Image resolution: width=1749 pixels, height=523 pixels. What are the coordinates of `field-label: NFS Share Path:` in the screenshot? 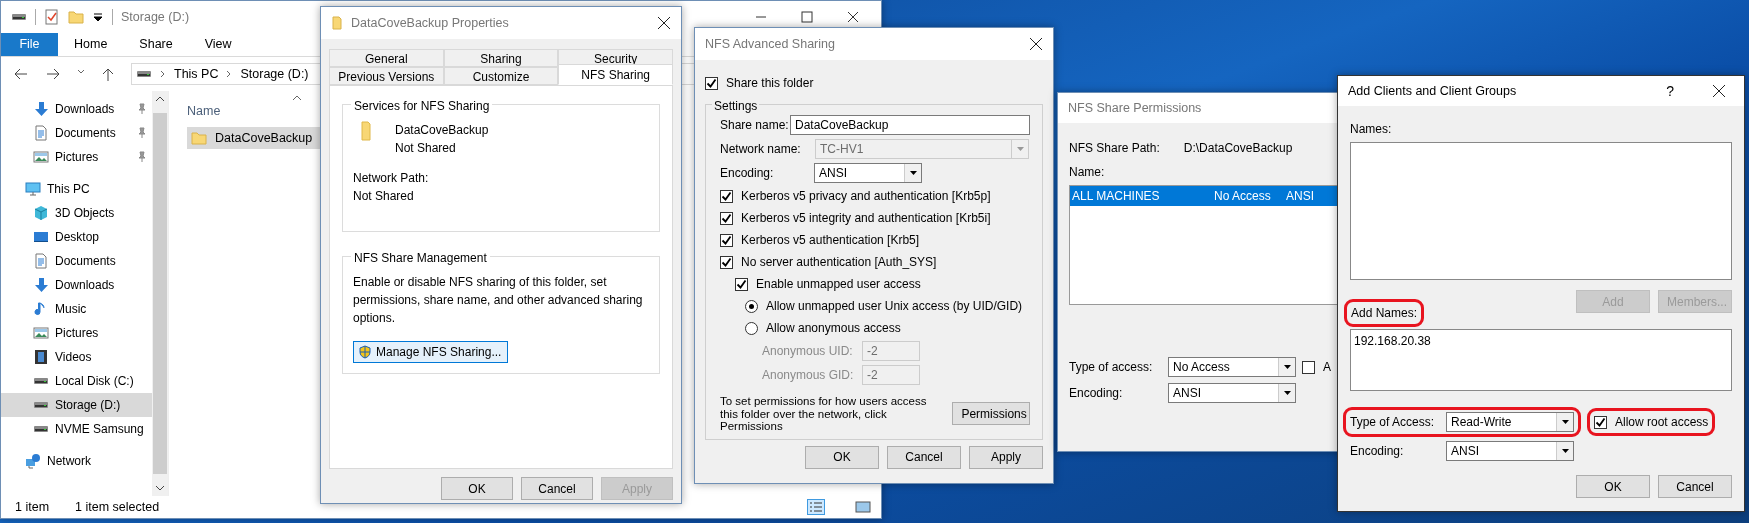 It's located at (1114, 148).